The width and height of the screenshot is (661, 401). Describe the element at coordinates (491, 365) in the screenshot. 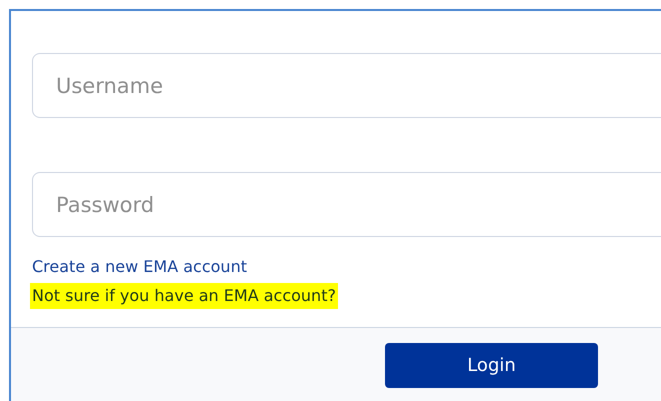

I see `login-button: Login` at that location.